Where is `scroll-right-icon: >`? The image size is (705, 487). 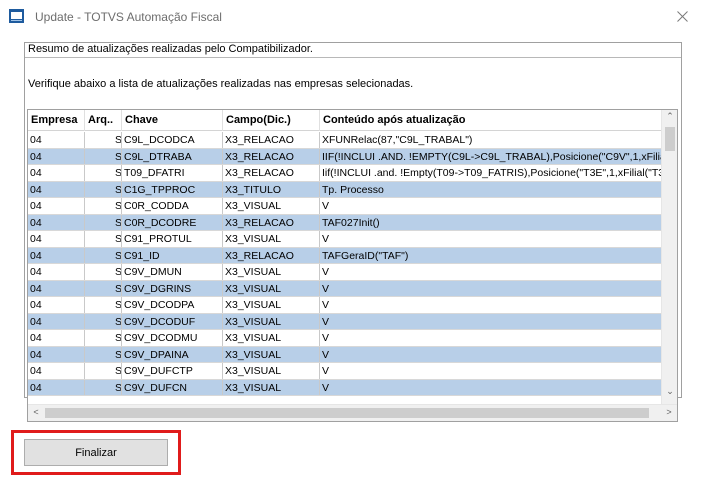 scroll-right-icon: > is located at coordinates (669, 412).